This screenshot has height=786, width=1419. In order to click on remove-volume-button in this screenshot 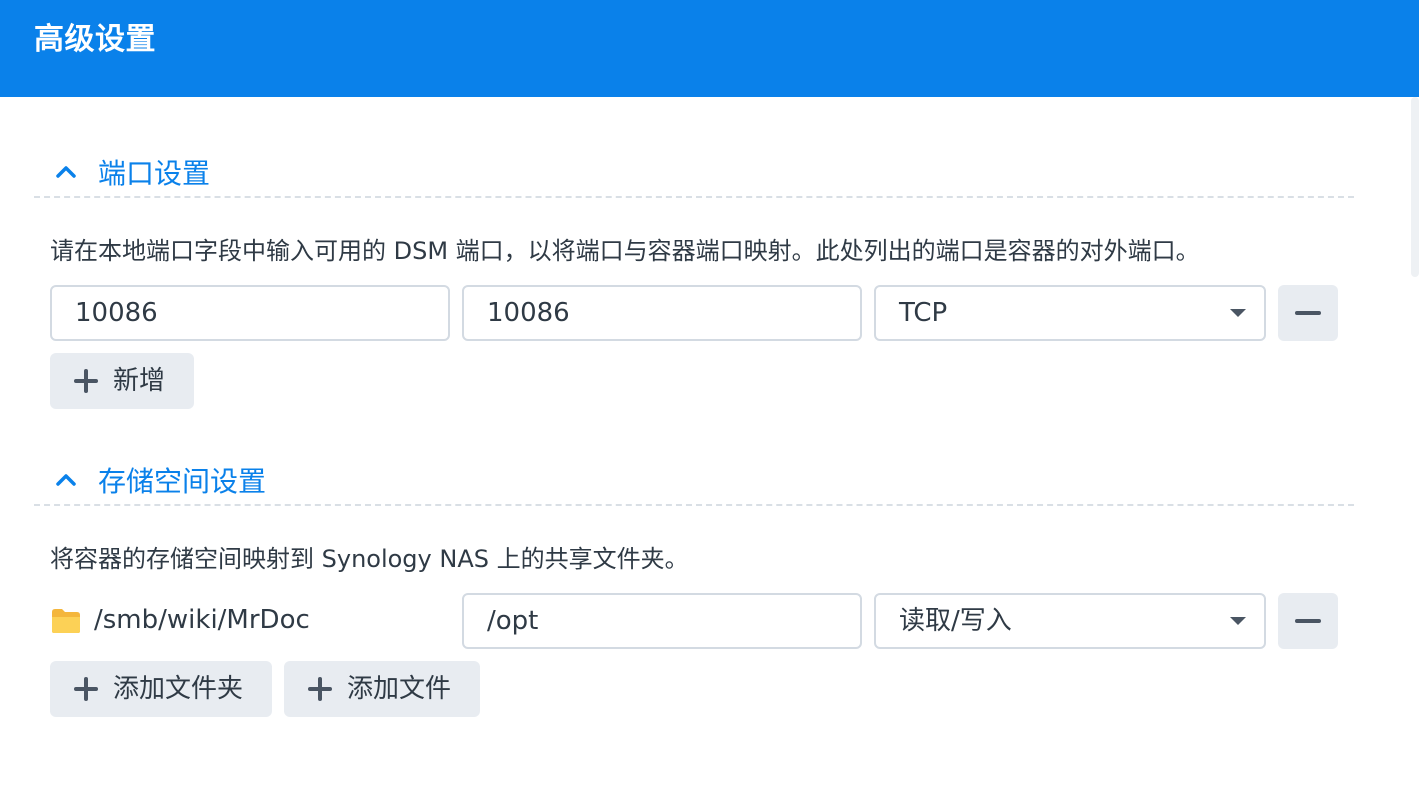, I will do `click(1308, 621)`.